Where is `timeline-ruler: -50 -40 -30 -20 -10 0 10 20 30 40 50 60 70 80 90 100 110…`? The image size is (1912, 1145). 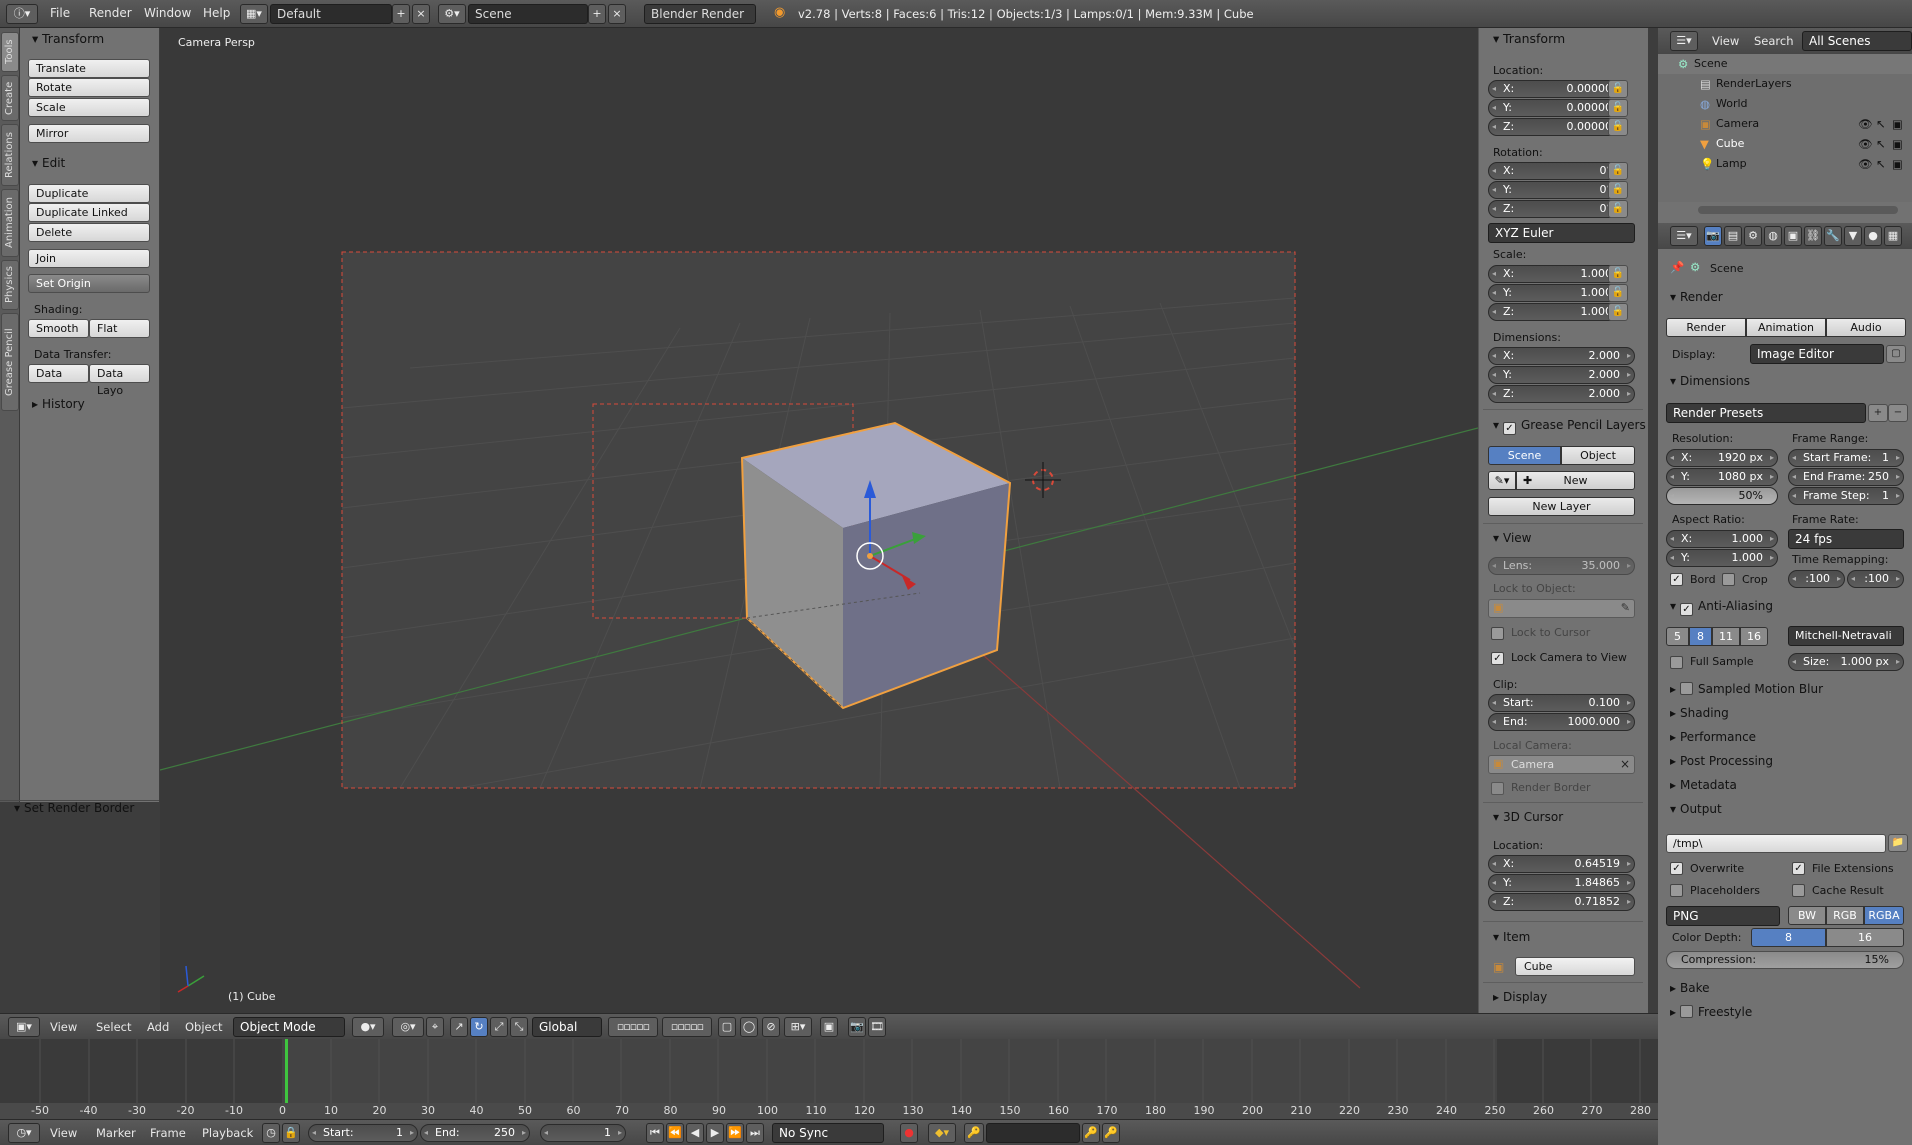 timeline-ruler: -50 -40 -30 -20 -10 0 10 20 30 40 50 60 70 80 90 100 110… is located at coordinates (829, 1111).